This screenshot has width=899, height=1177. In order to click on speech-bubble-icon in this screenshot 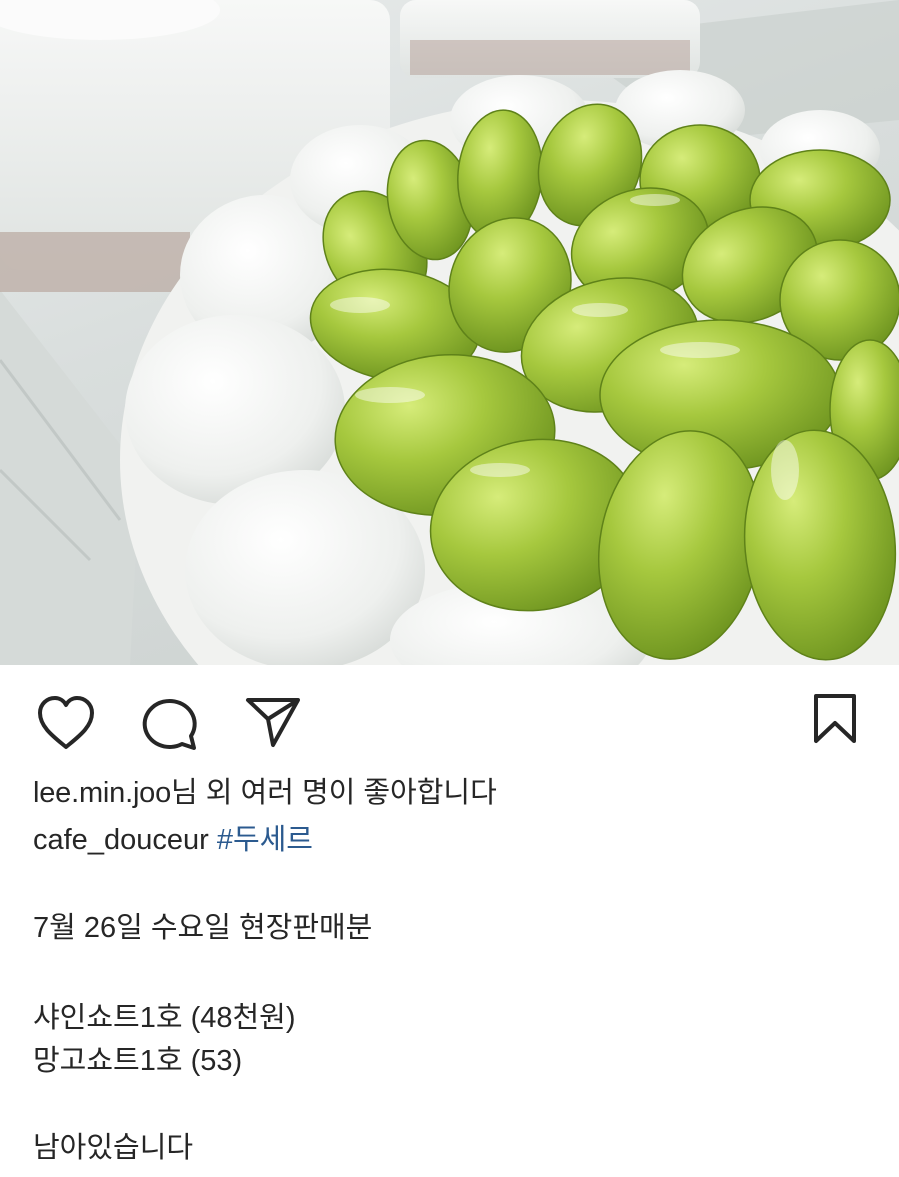, I will do `click(172, 723)`.